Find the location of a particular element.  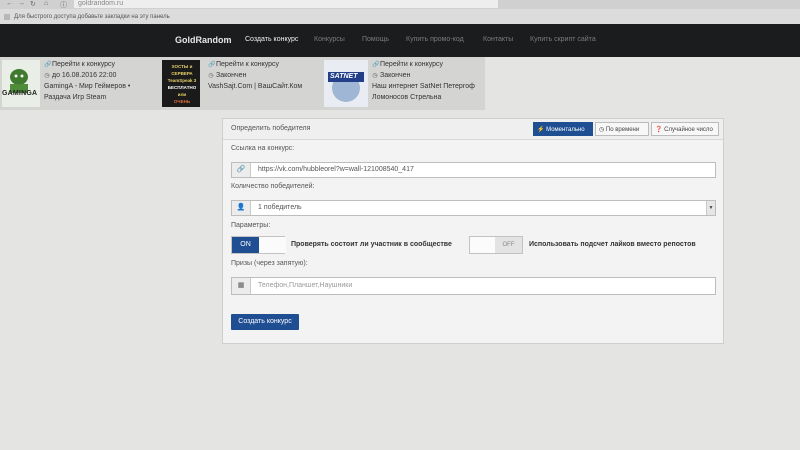

contest-logo: GAMINGA is located at coordinates (21, 83).